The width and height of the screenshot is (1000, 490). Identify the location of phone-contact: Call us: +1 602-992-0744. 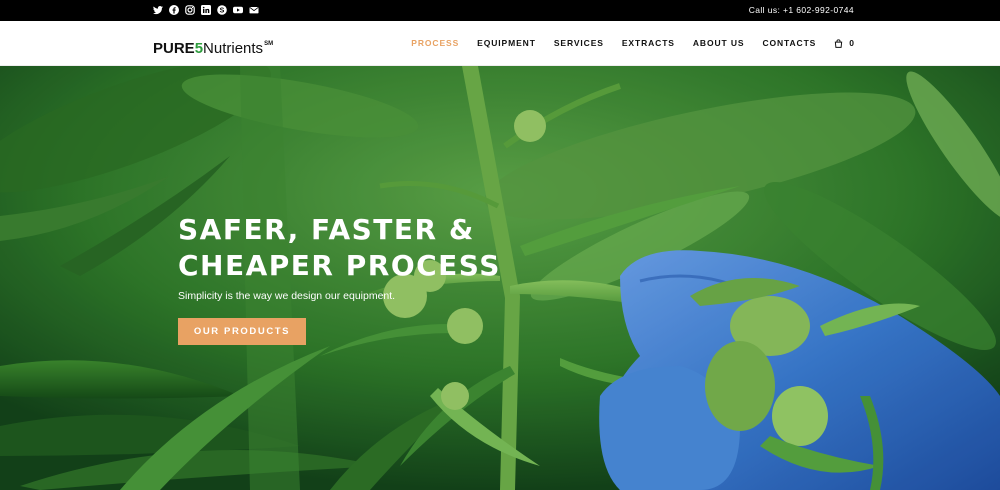
(801, 10).